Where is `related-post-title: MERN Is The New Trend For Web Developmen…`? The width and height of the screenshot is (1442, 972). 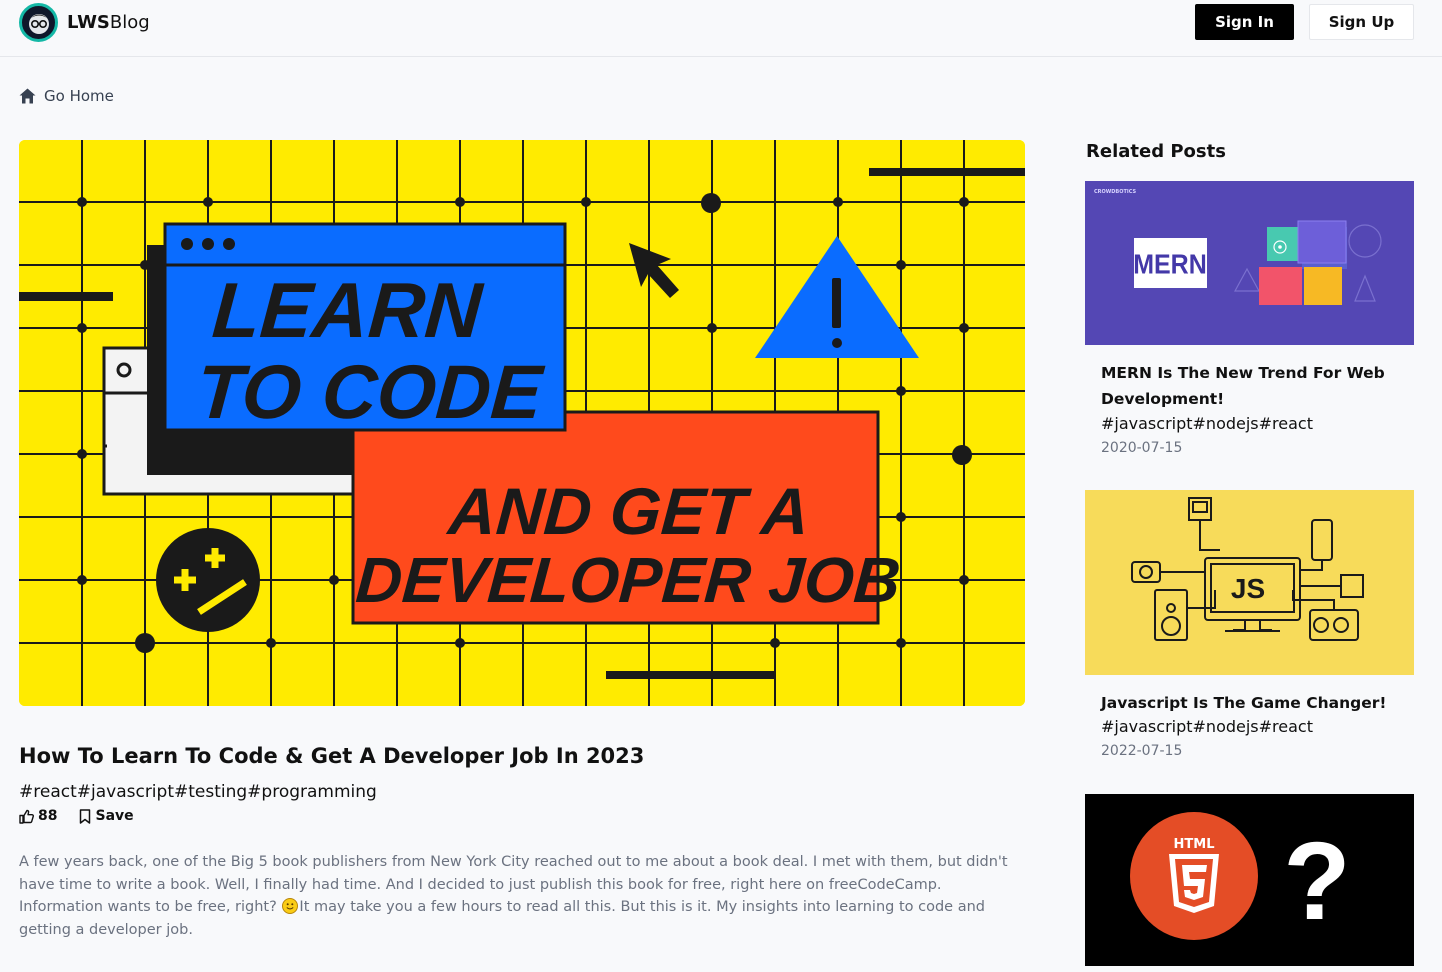
related-post-title: MERN Is The New Trend For Web Developmen… is located at coordinates (1251, 386).